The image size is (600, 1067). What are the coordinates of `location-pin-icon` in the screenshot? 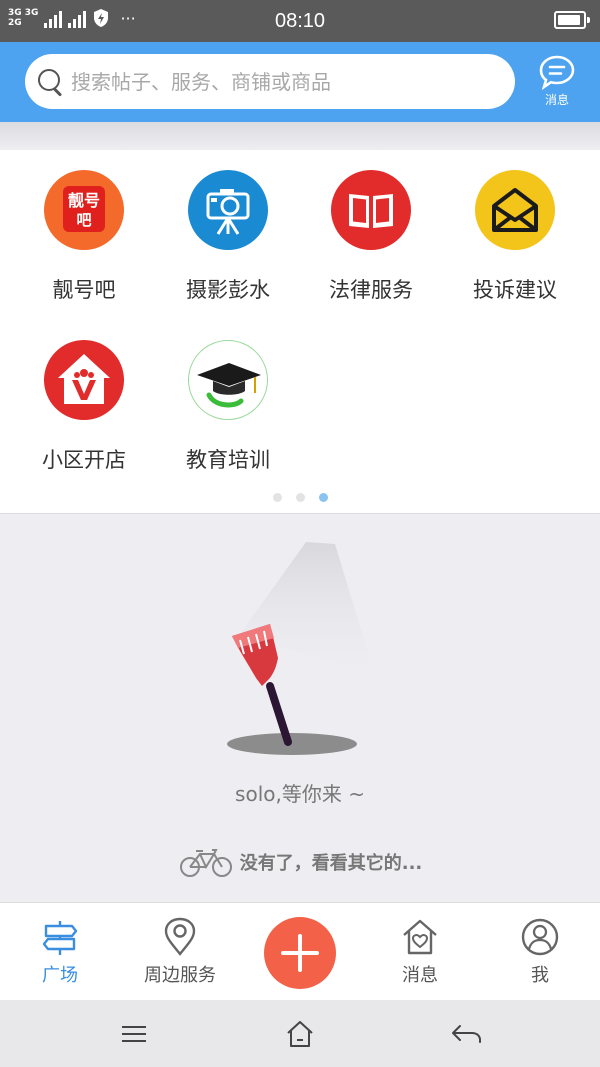 It's located at (180, 936).